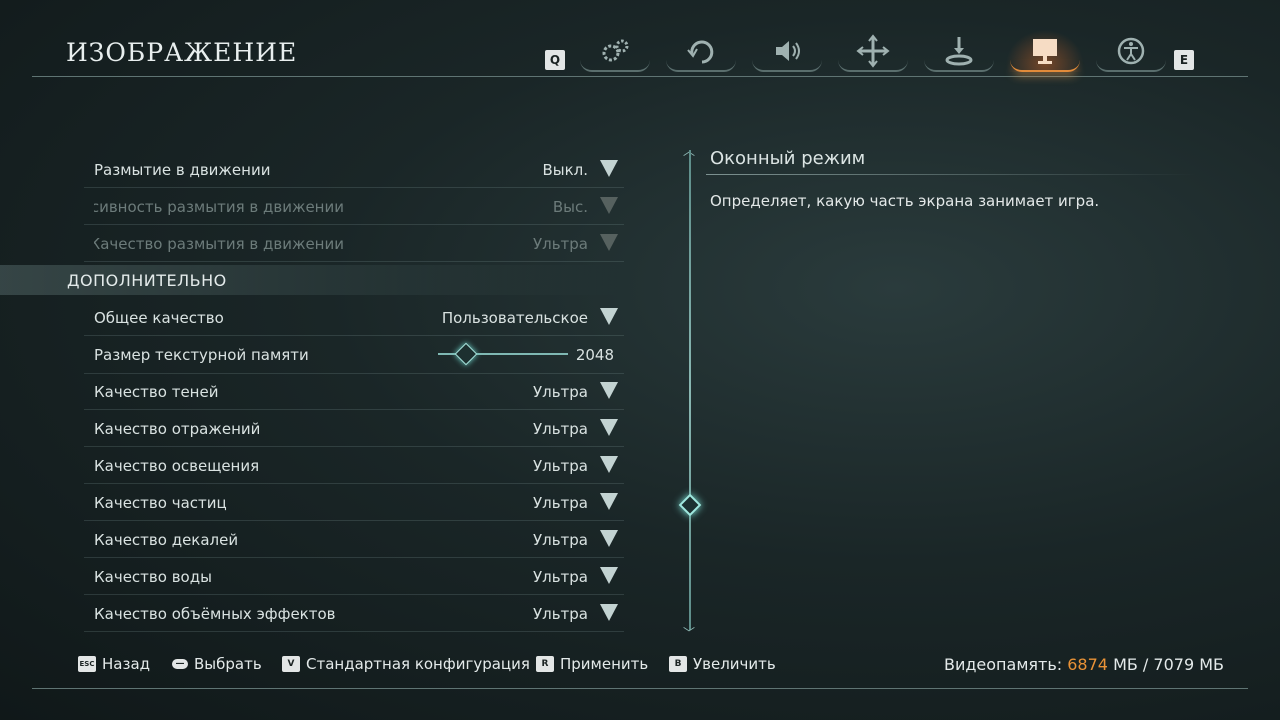 The height and width of the screenshot is (720, 1280). Describe the element at coordinates (1184, 60) in the screenshot. I see `next-tab-key: E` at that location.